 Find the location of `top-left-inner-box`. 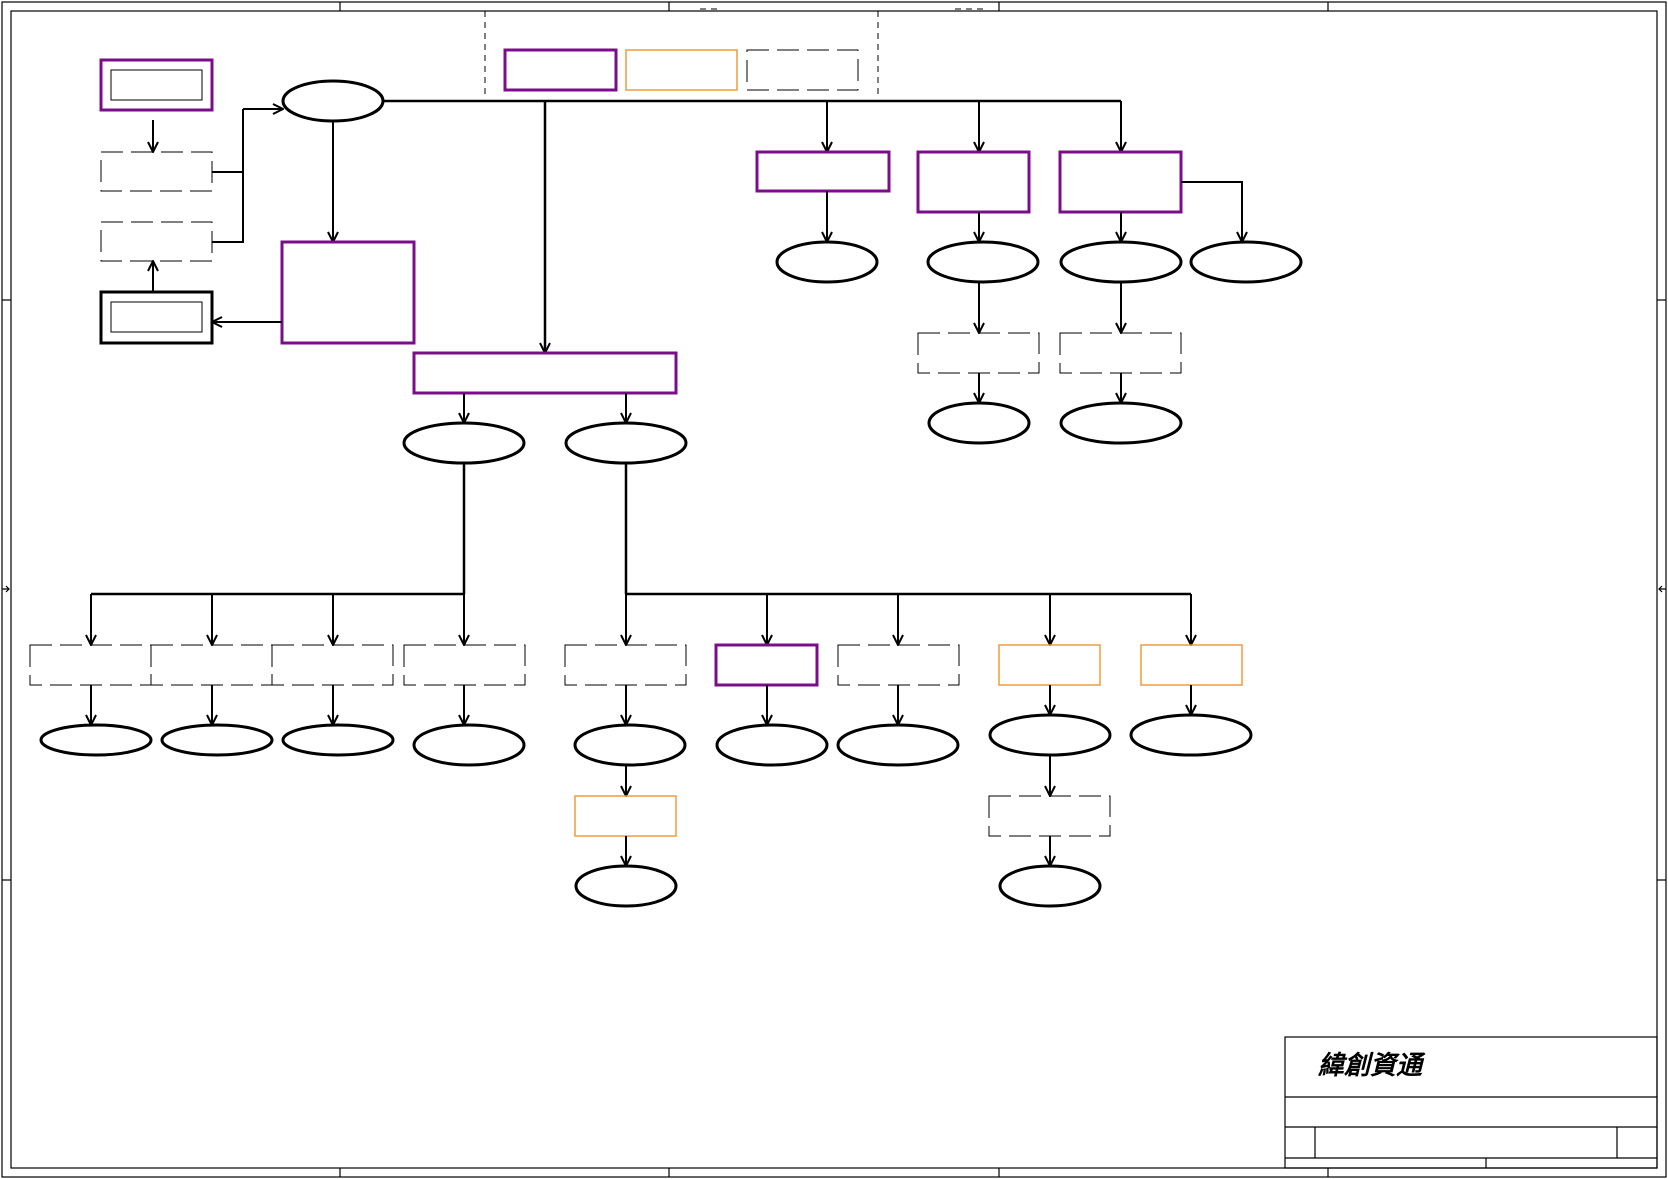

top-left-inner-box is located at coordinates (156, 85).